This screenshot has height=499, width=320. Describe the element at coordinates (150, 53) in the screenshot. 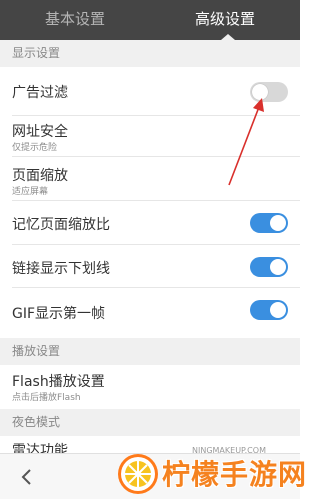

I see `section-header-display: 显示设置` at that location.